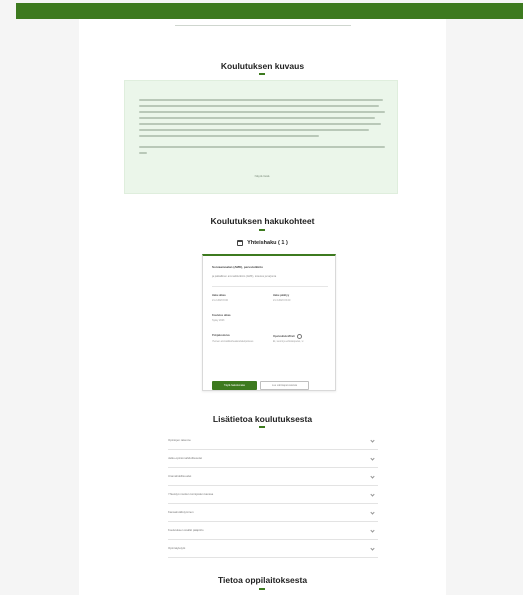  What do you see at coordinates (282, 300) in the screenshot?
I see `haku-paattyy-value: 21.3.2023 15.00` at bounding box center [282, 300].